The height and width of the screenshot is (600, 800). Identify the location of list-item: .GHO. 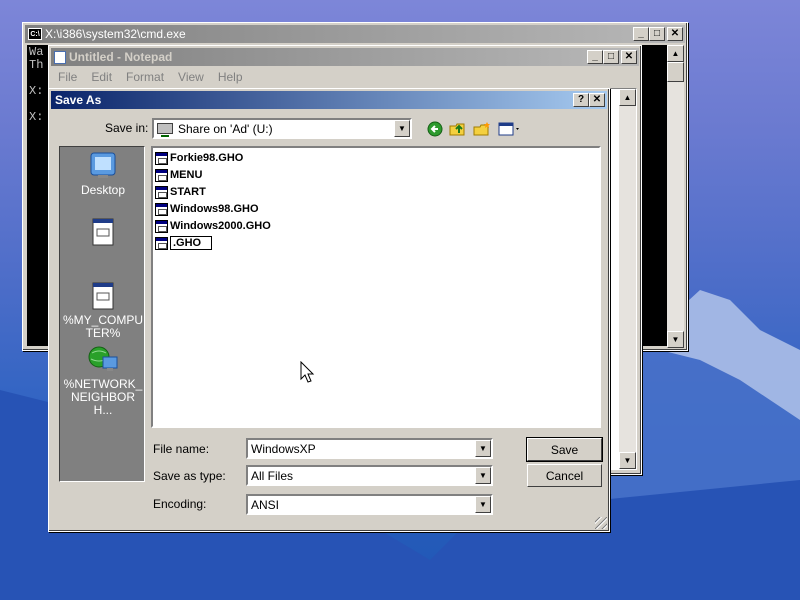
(183, 243).